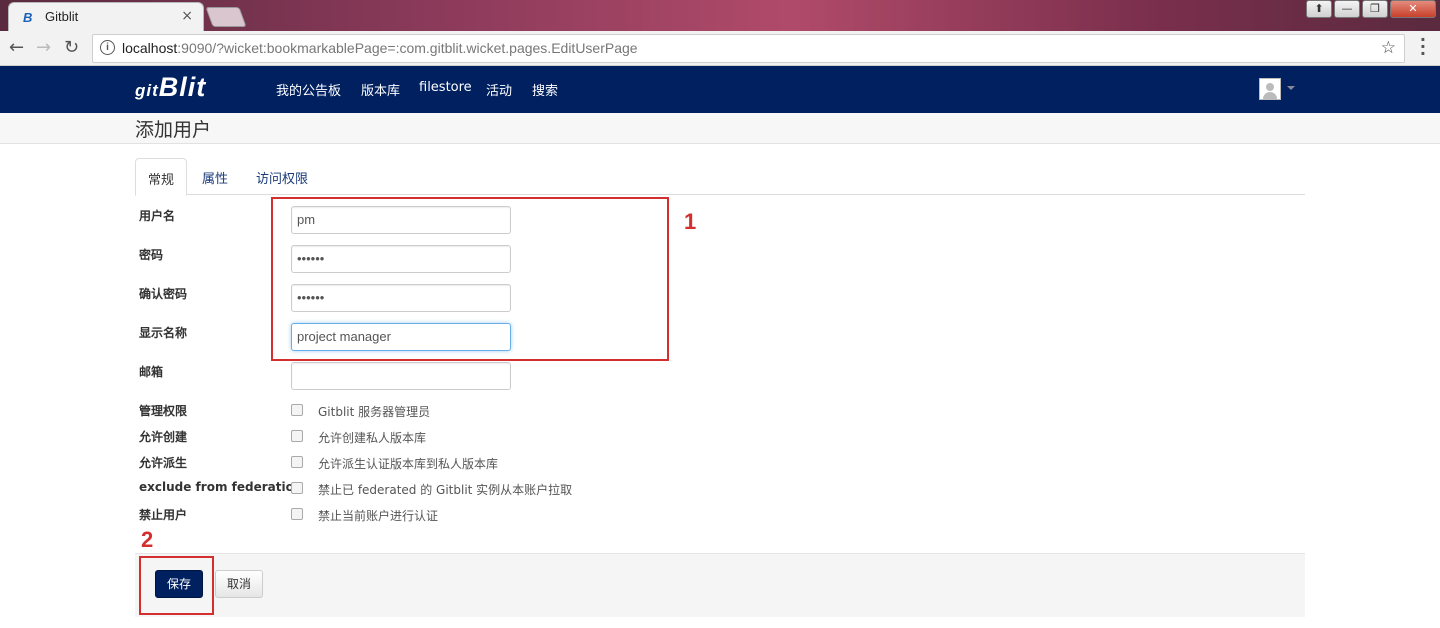 The width and height of the screenshot is (1440, 628). I want to click on tab-general: 常规, so click(161, 177).